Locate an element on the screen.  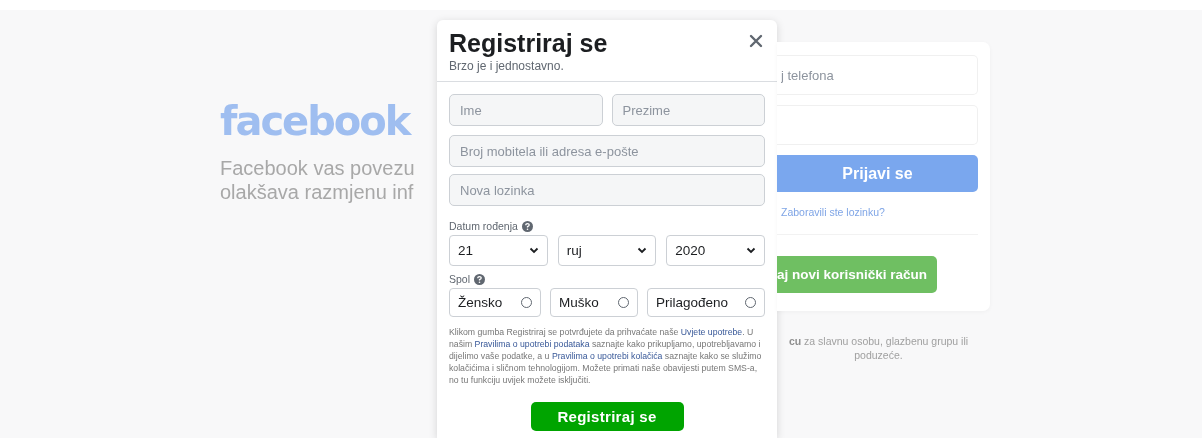
facebook-logo: facebook is located at coordinates (316, 121).